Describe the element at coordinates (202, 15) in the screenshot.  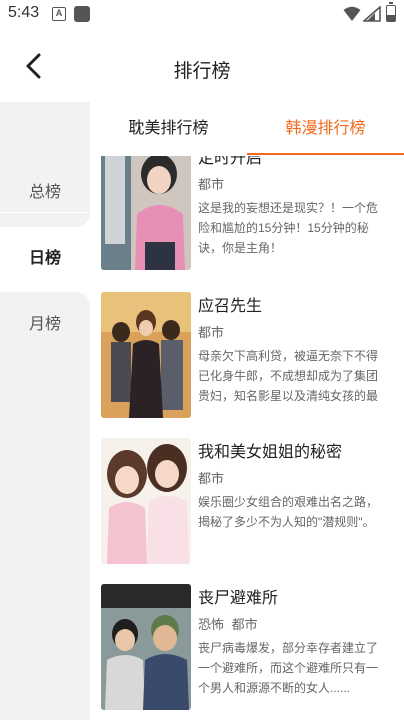
I see `status-bar: 5:43 A` at that location.